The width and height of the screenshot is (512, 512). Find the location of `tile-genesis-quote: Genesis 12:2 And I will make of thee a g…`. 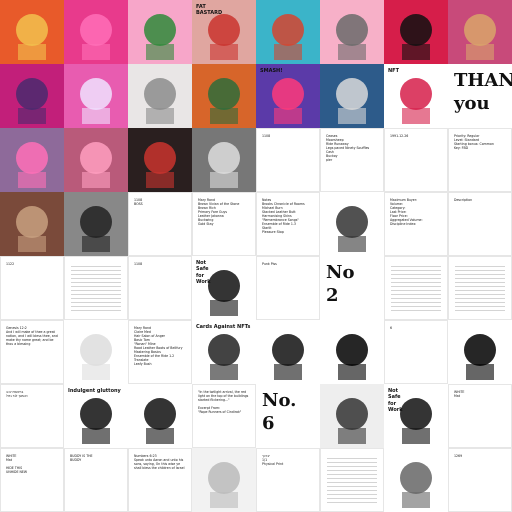

tile-genesis-quote: Genesis 12:2 And I will make of thee a g… is located at coordinates (32, 352).